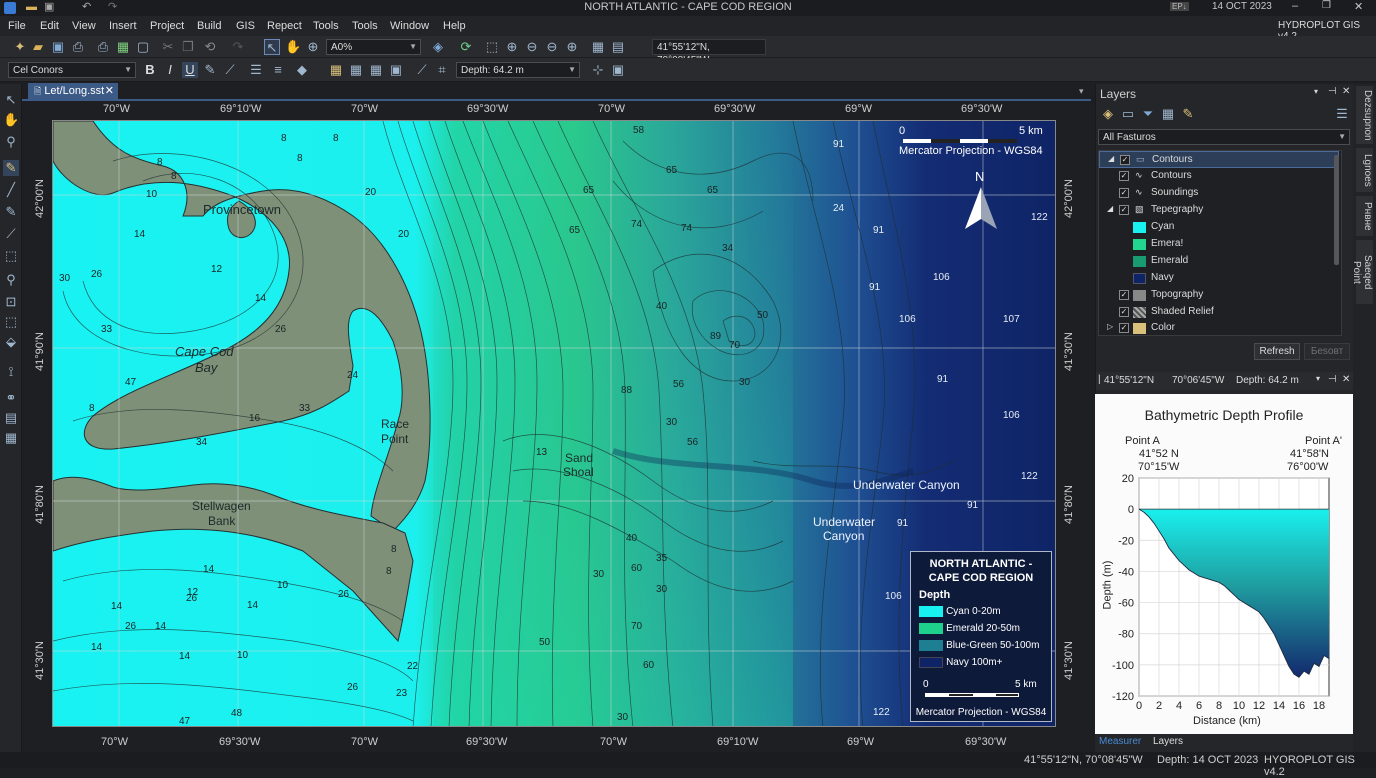 Image resolution: width=1376 pixels, height=778 pixels. What do you see at coordinates (1327, 351) in the screenshot?
I see `reset-button: Беsовт` at bounding box center [1327, 351].